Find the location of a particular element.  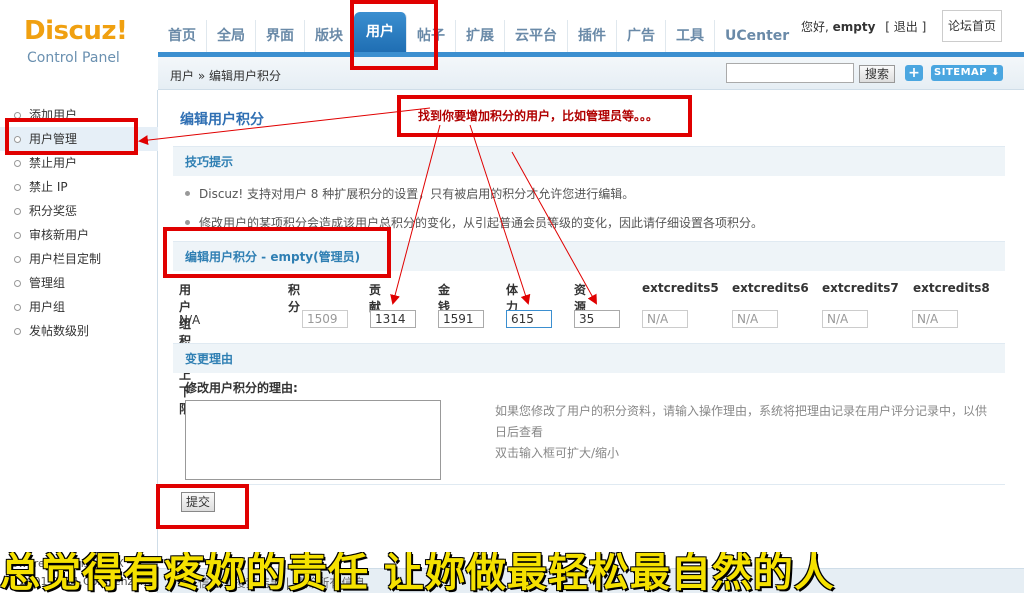

nav-global: 全局 is located at coordinates (231, 36).